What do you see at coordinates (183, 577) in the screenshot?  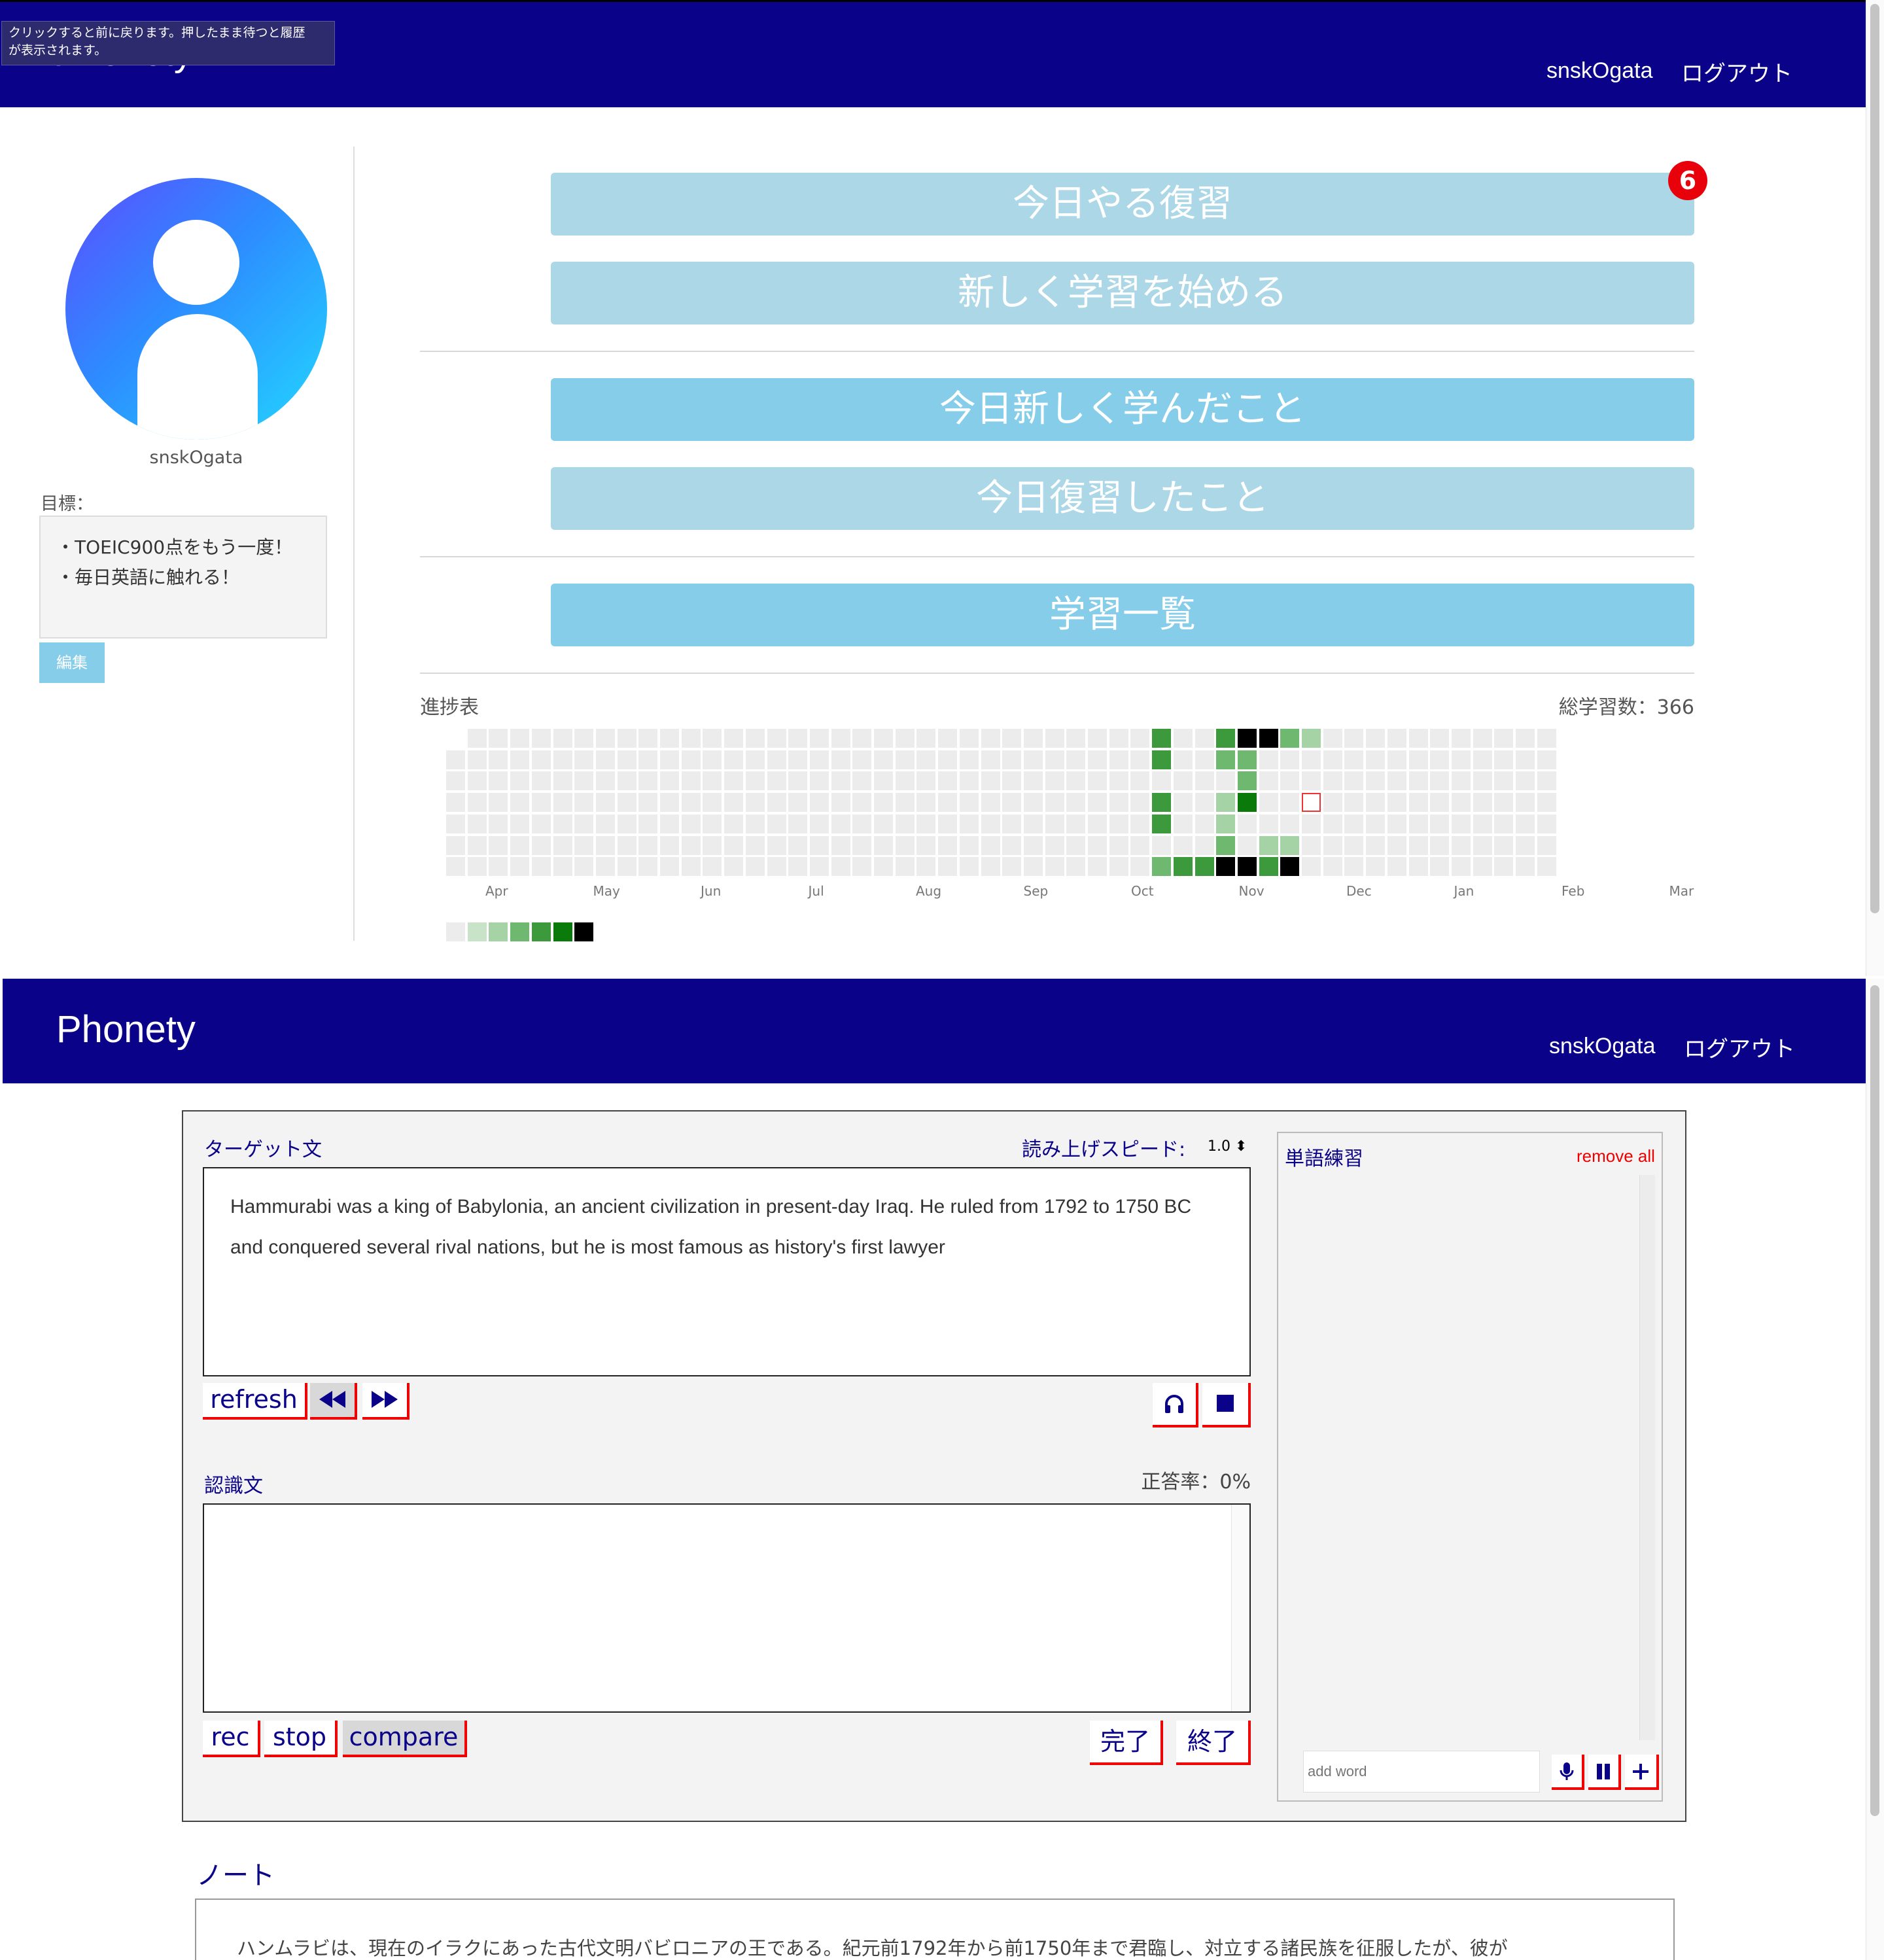 I see `goal-box: ・TOEIC900点をもう一度！ ・毎日英語に触れる！` at bounding box center [183, 577].